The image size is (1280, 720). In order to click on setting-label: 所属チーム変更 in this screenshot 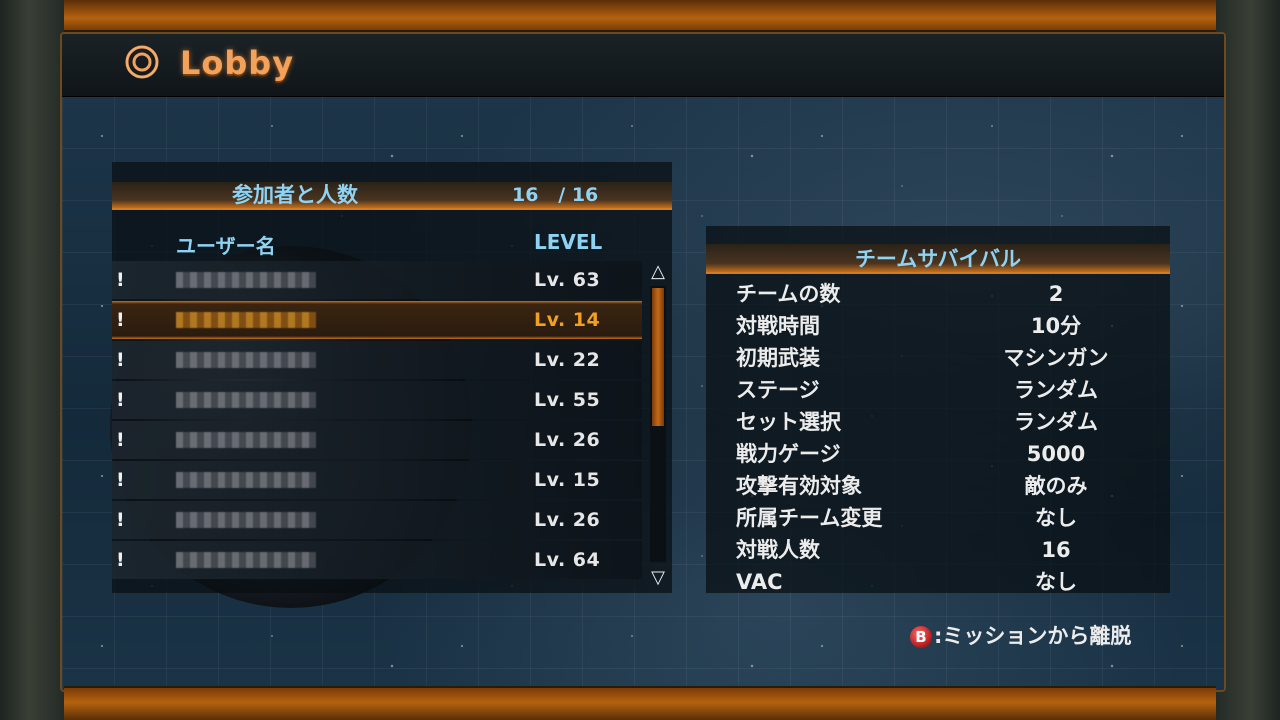, I will do `click(809, 518)`.